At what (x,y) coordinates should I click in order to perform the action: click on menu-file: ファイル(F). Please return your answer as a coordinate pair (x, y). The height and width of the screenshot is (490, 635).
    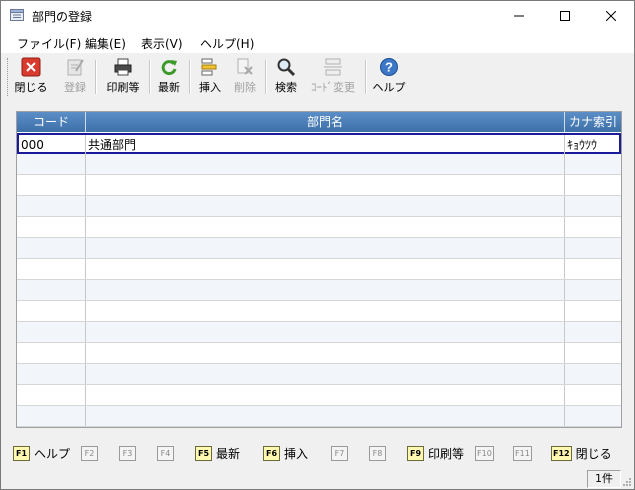
    Looking at the image, I should click on (49, 43).